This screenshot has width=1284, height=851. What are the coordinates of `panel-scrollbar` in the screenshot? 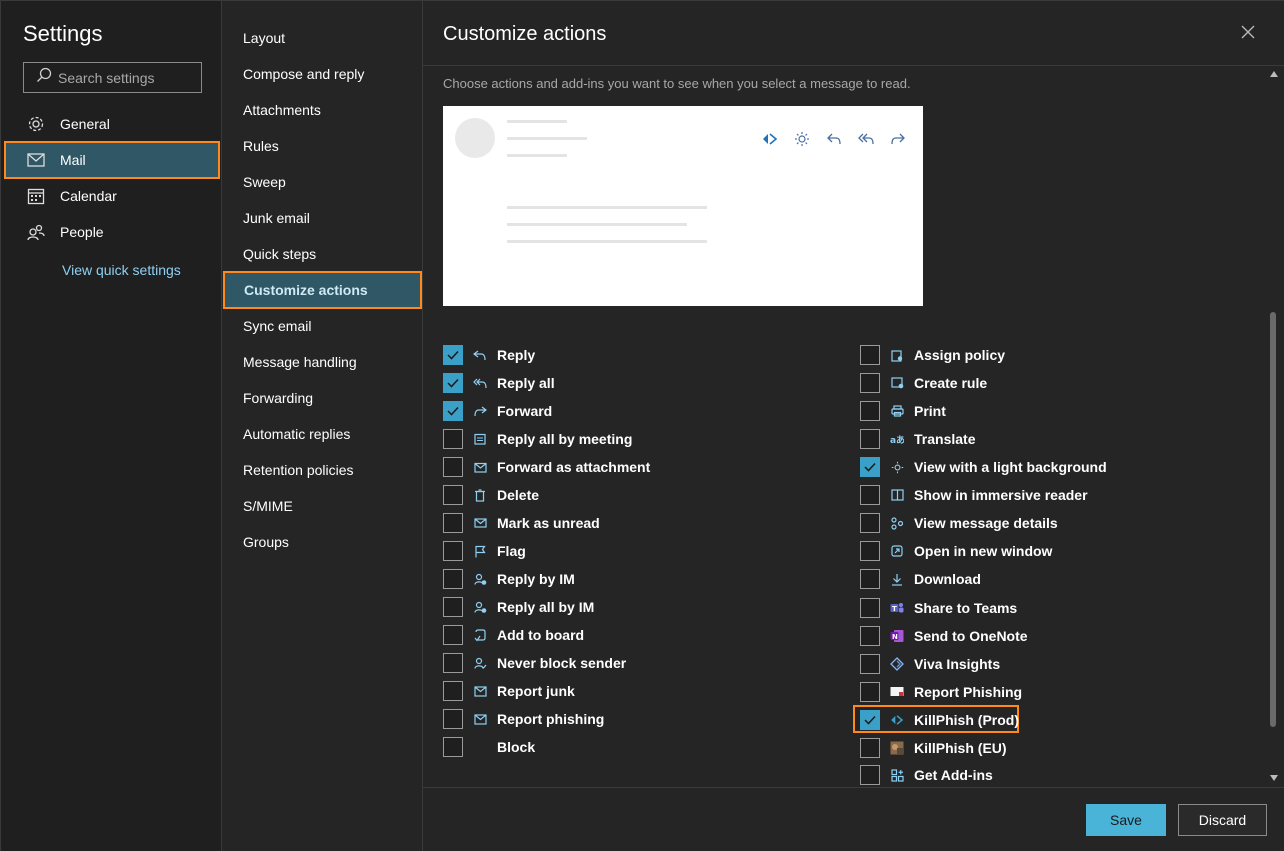 It's located at (1274, 427).